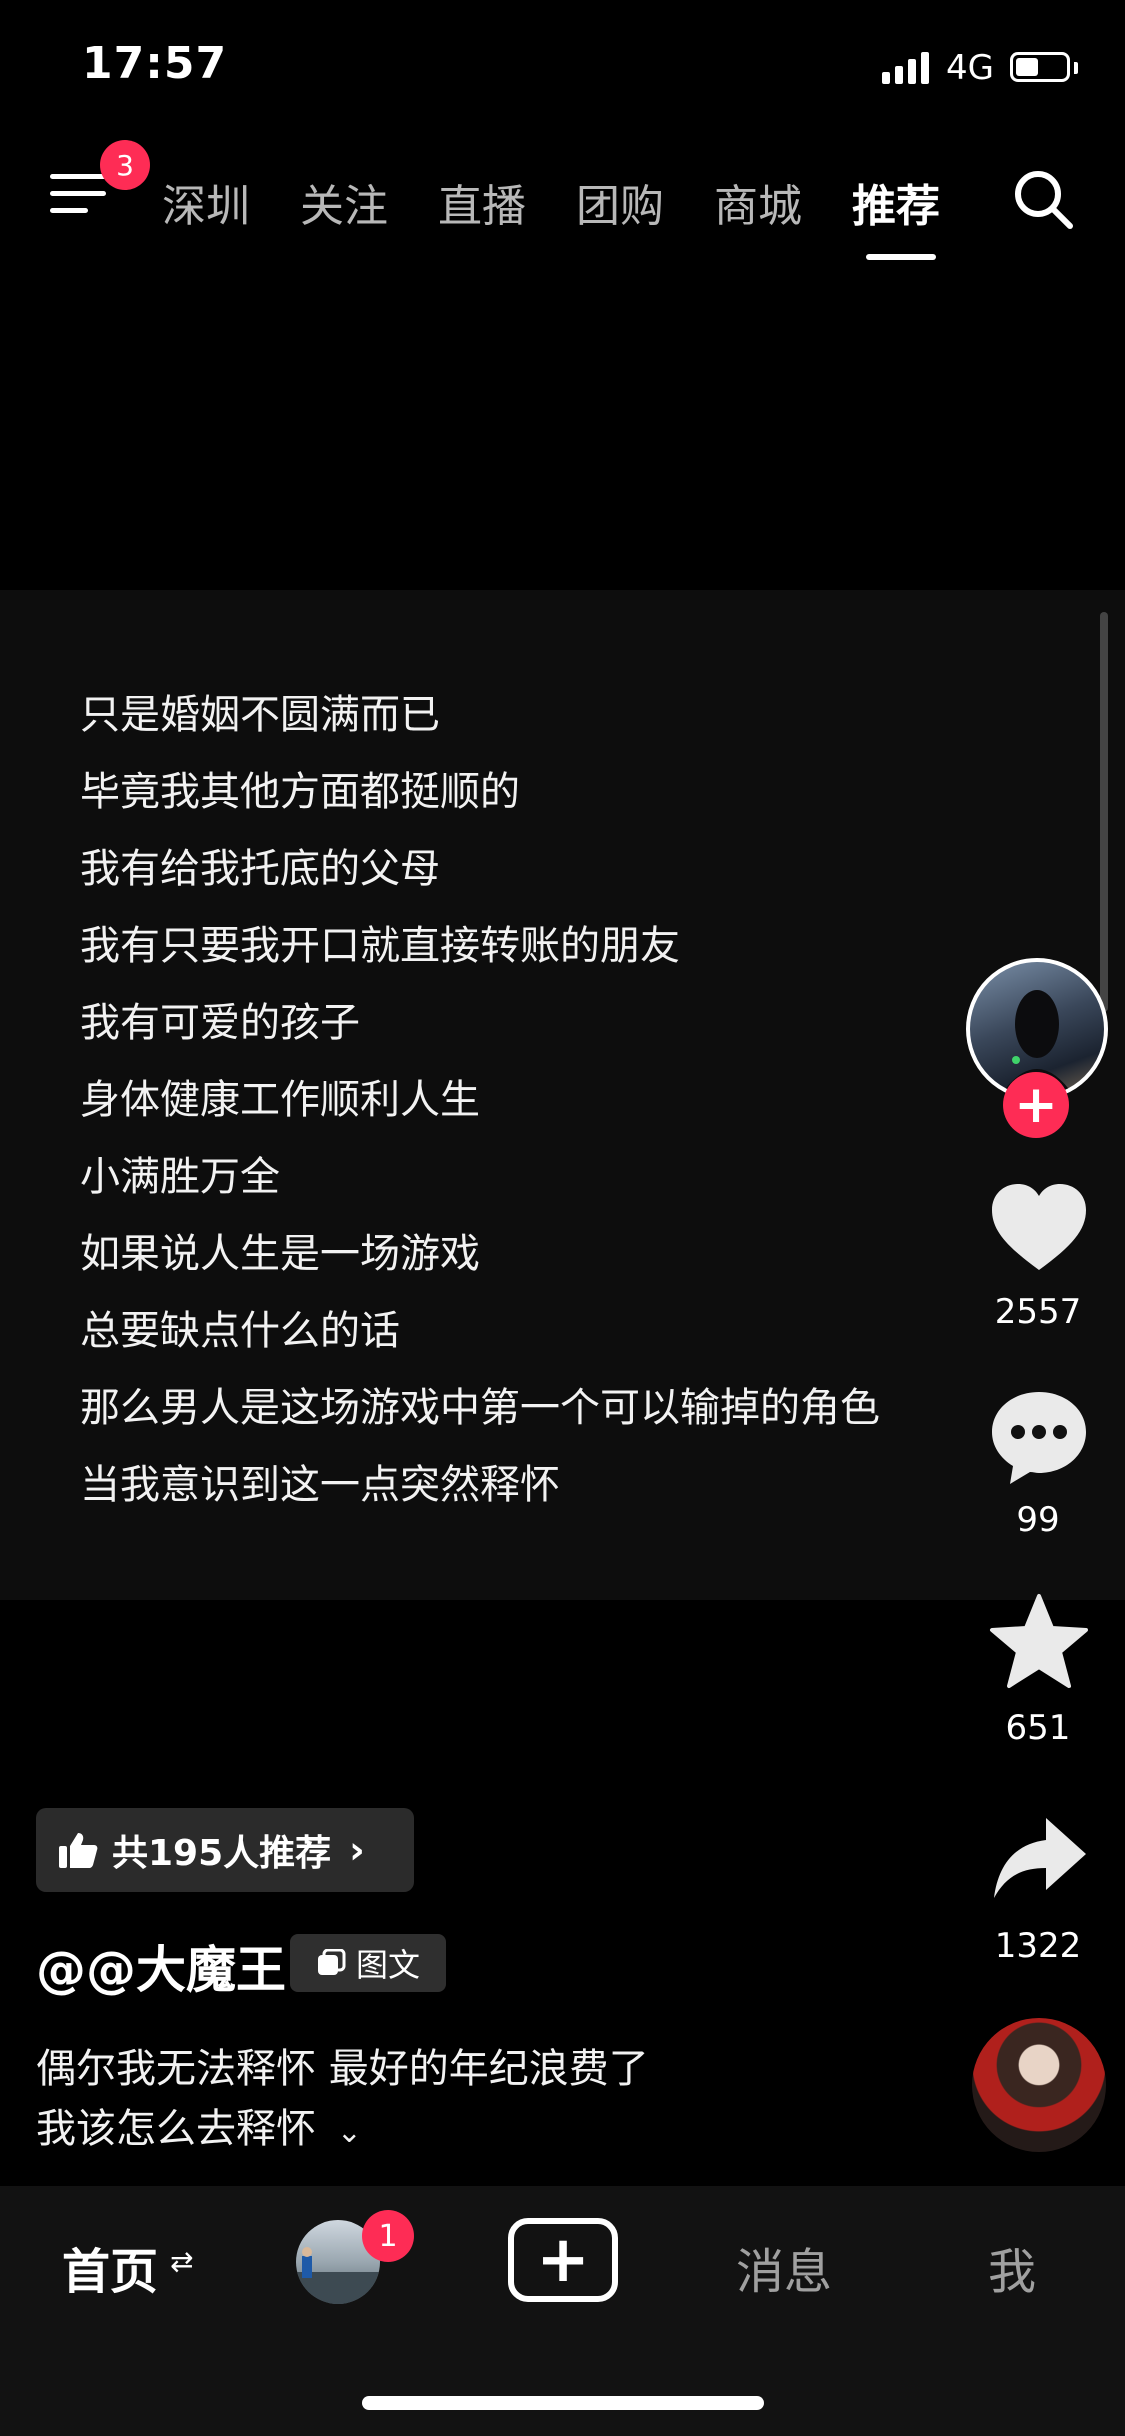  I want to click on post-text-line: 只是婚姻不圆满而已, so click(260, 715).